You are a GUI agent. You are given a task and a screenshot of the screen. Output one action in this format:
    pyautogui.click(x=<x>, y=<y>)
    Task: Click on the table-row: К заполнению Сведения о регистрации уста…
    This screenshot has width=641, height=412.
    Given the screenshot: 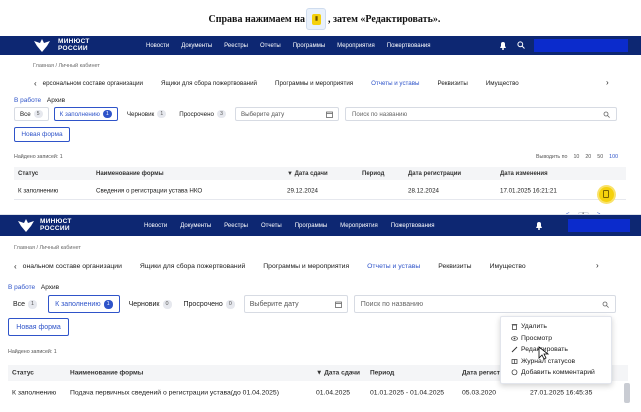 What is the action you would take?
    pyautogui.click(x=320, y=191)
    